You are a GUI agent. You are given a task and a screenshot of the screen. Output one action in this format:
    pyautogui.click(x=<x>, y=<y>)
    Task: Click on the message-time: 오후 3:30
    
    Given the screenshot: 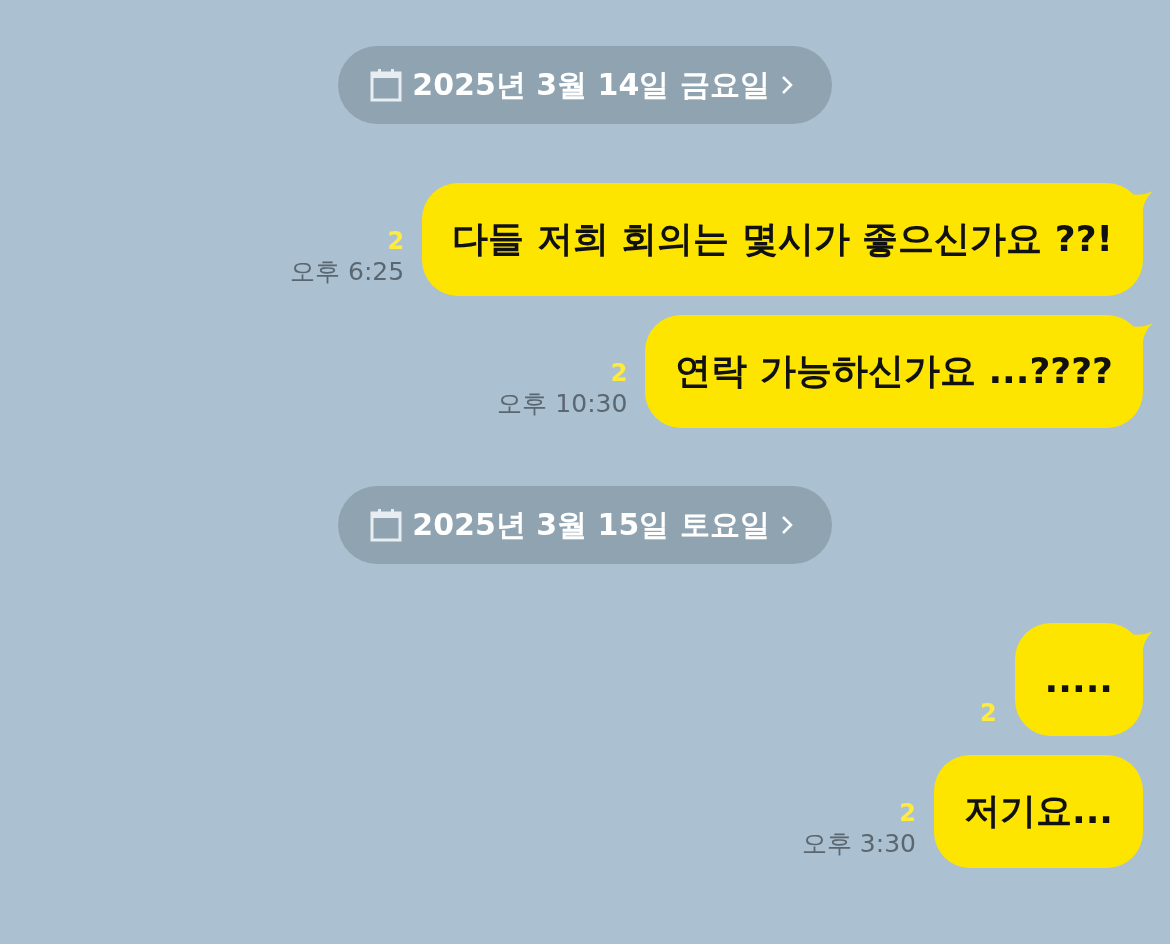 What is the action you would take?
    pyautogui.click(x=858, y=844)
    